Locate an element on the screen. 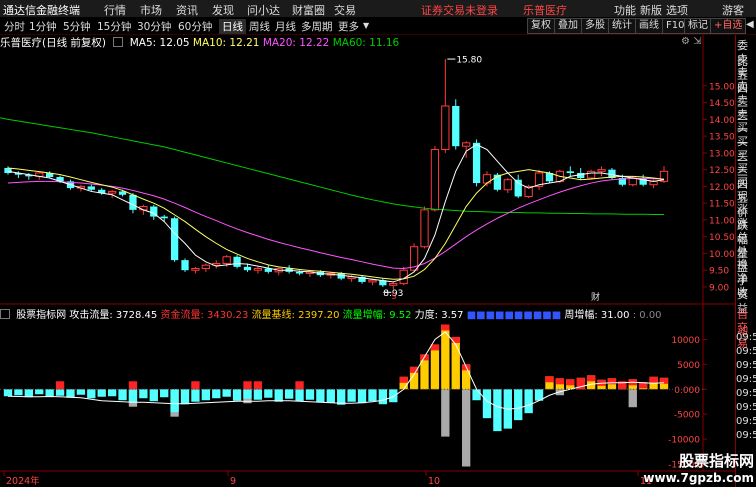  chart-controls: ⚙ ⇲ is located at coordinates (691, 41).